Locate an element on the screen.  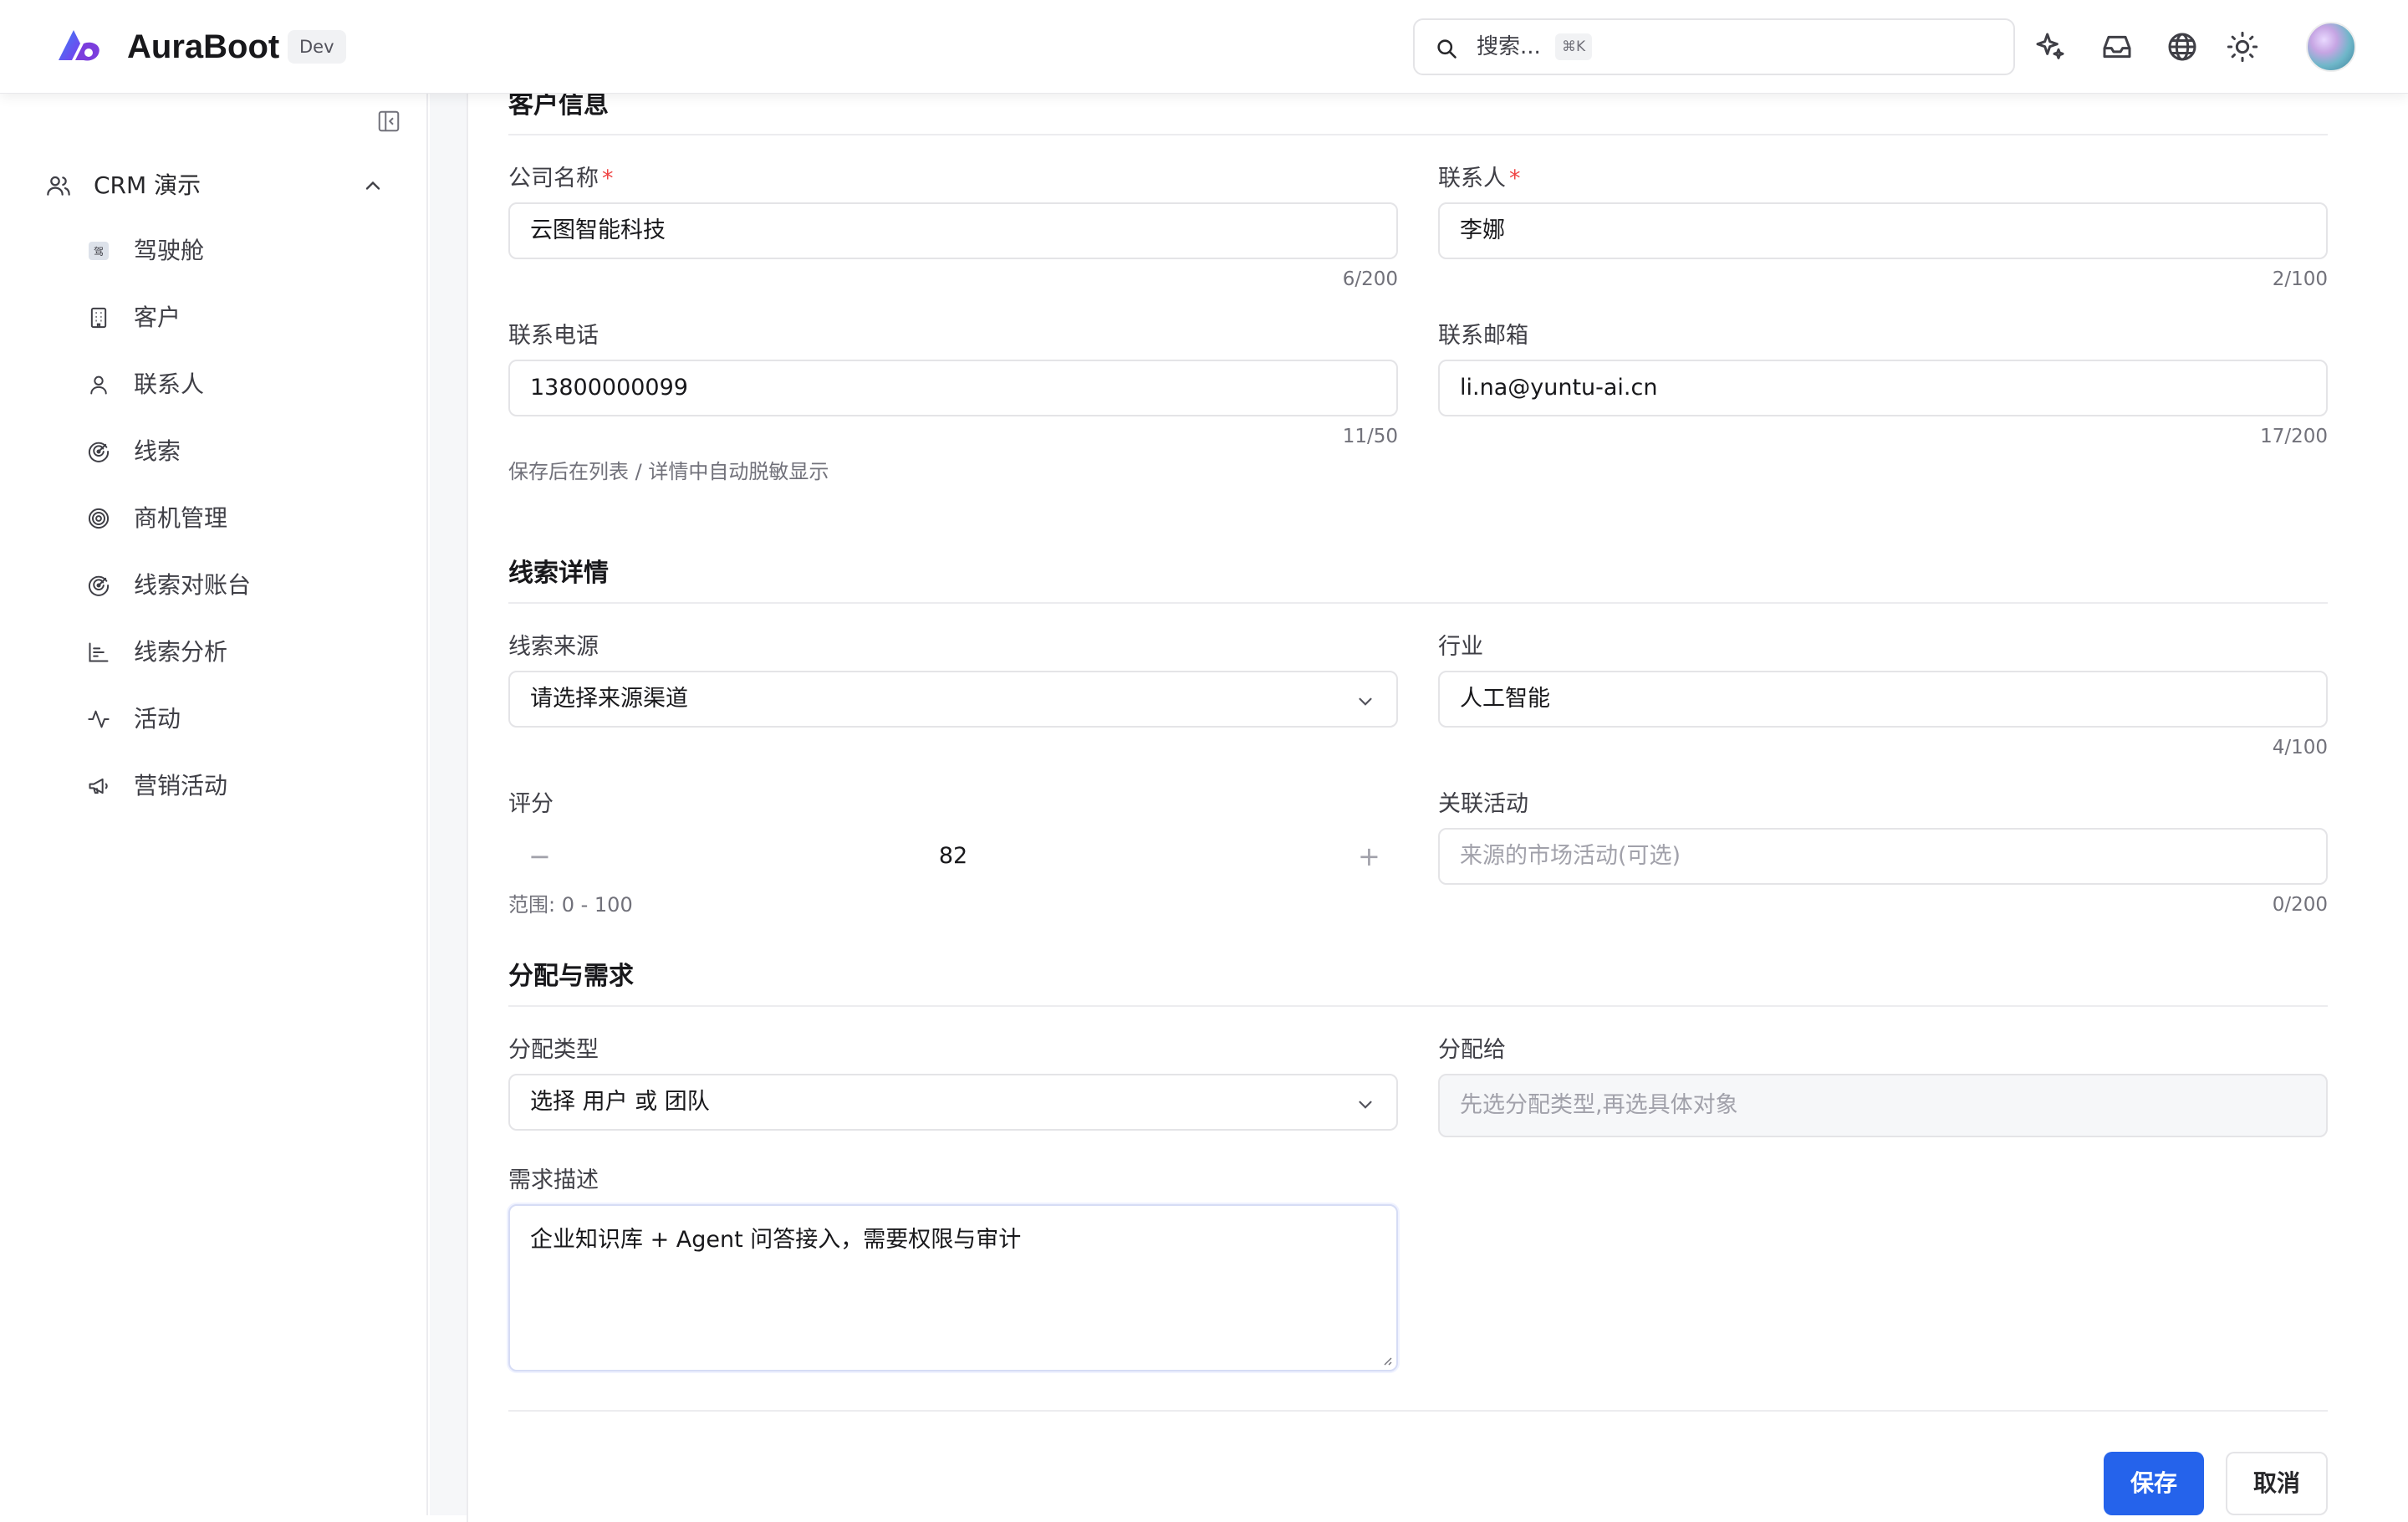
phone-counter: 11/50 is located at coordinates (1370, 437).